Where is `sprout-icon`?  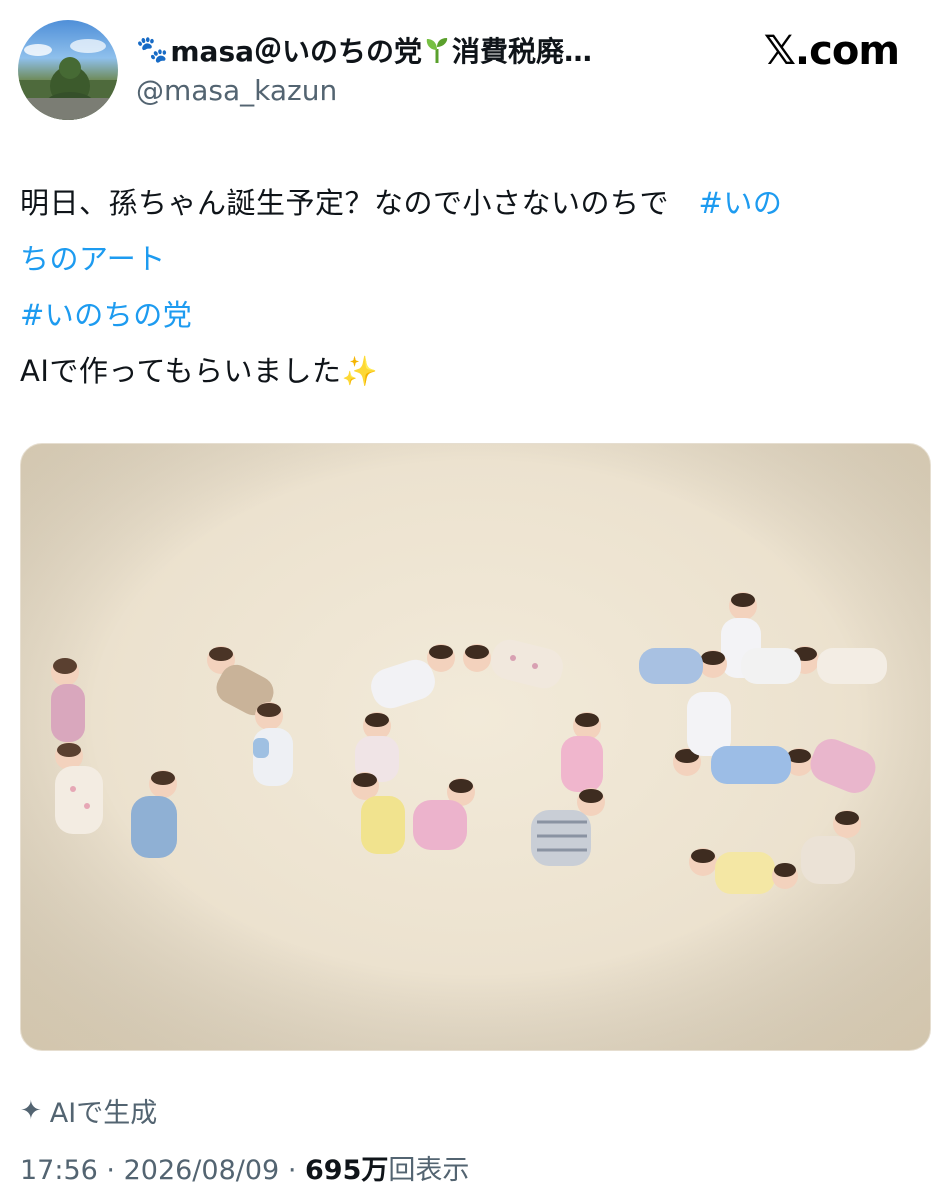
sprout-icon is located at coordinates (437, 50).